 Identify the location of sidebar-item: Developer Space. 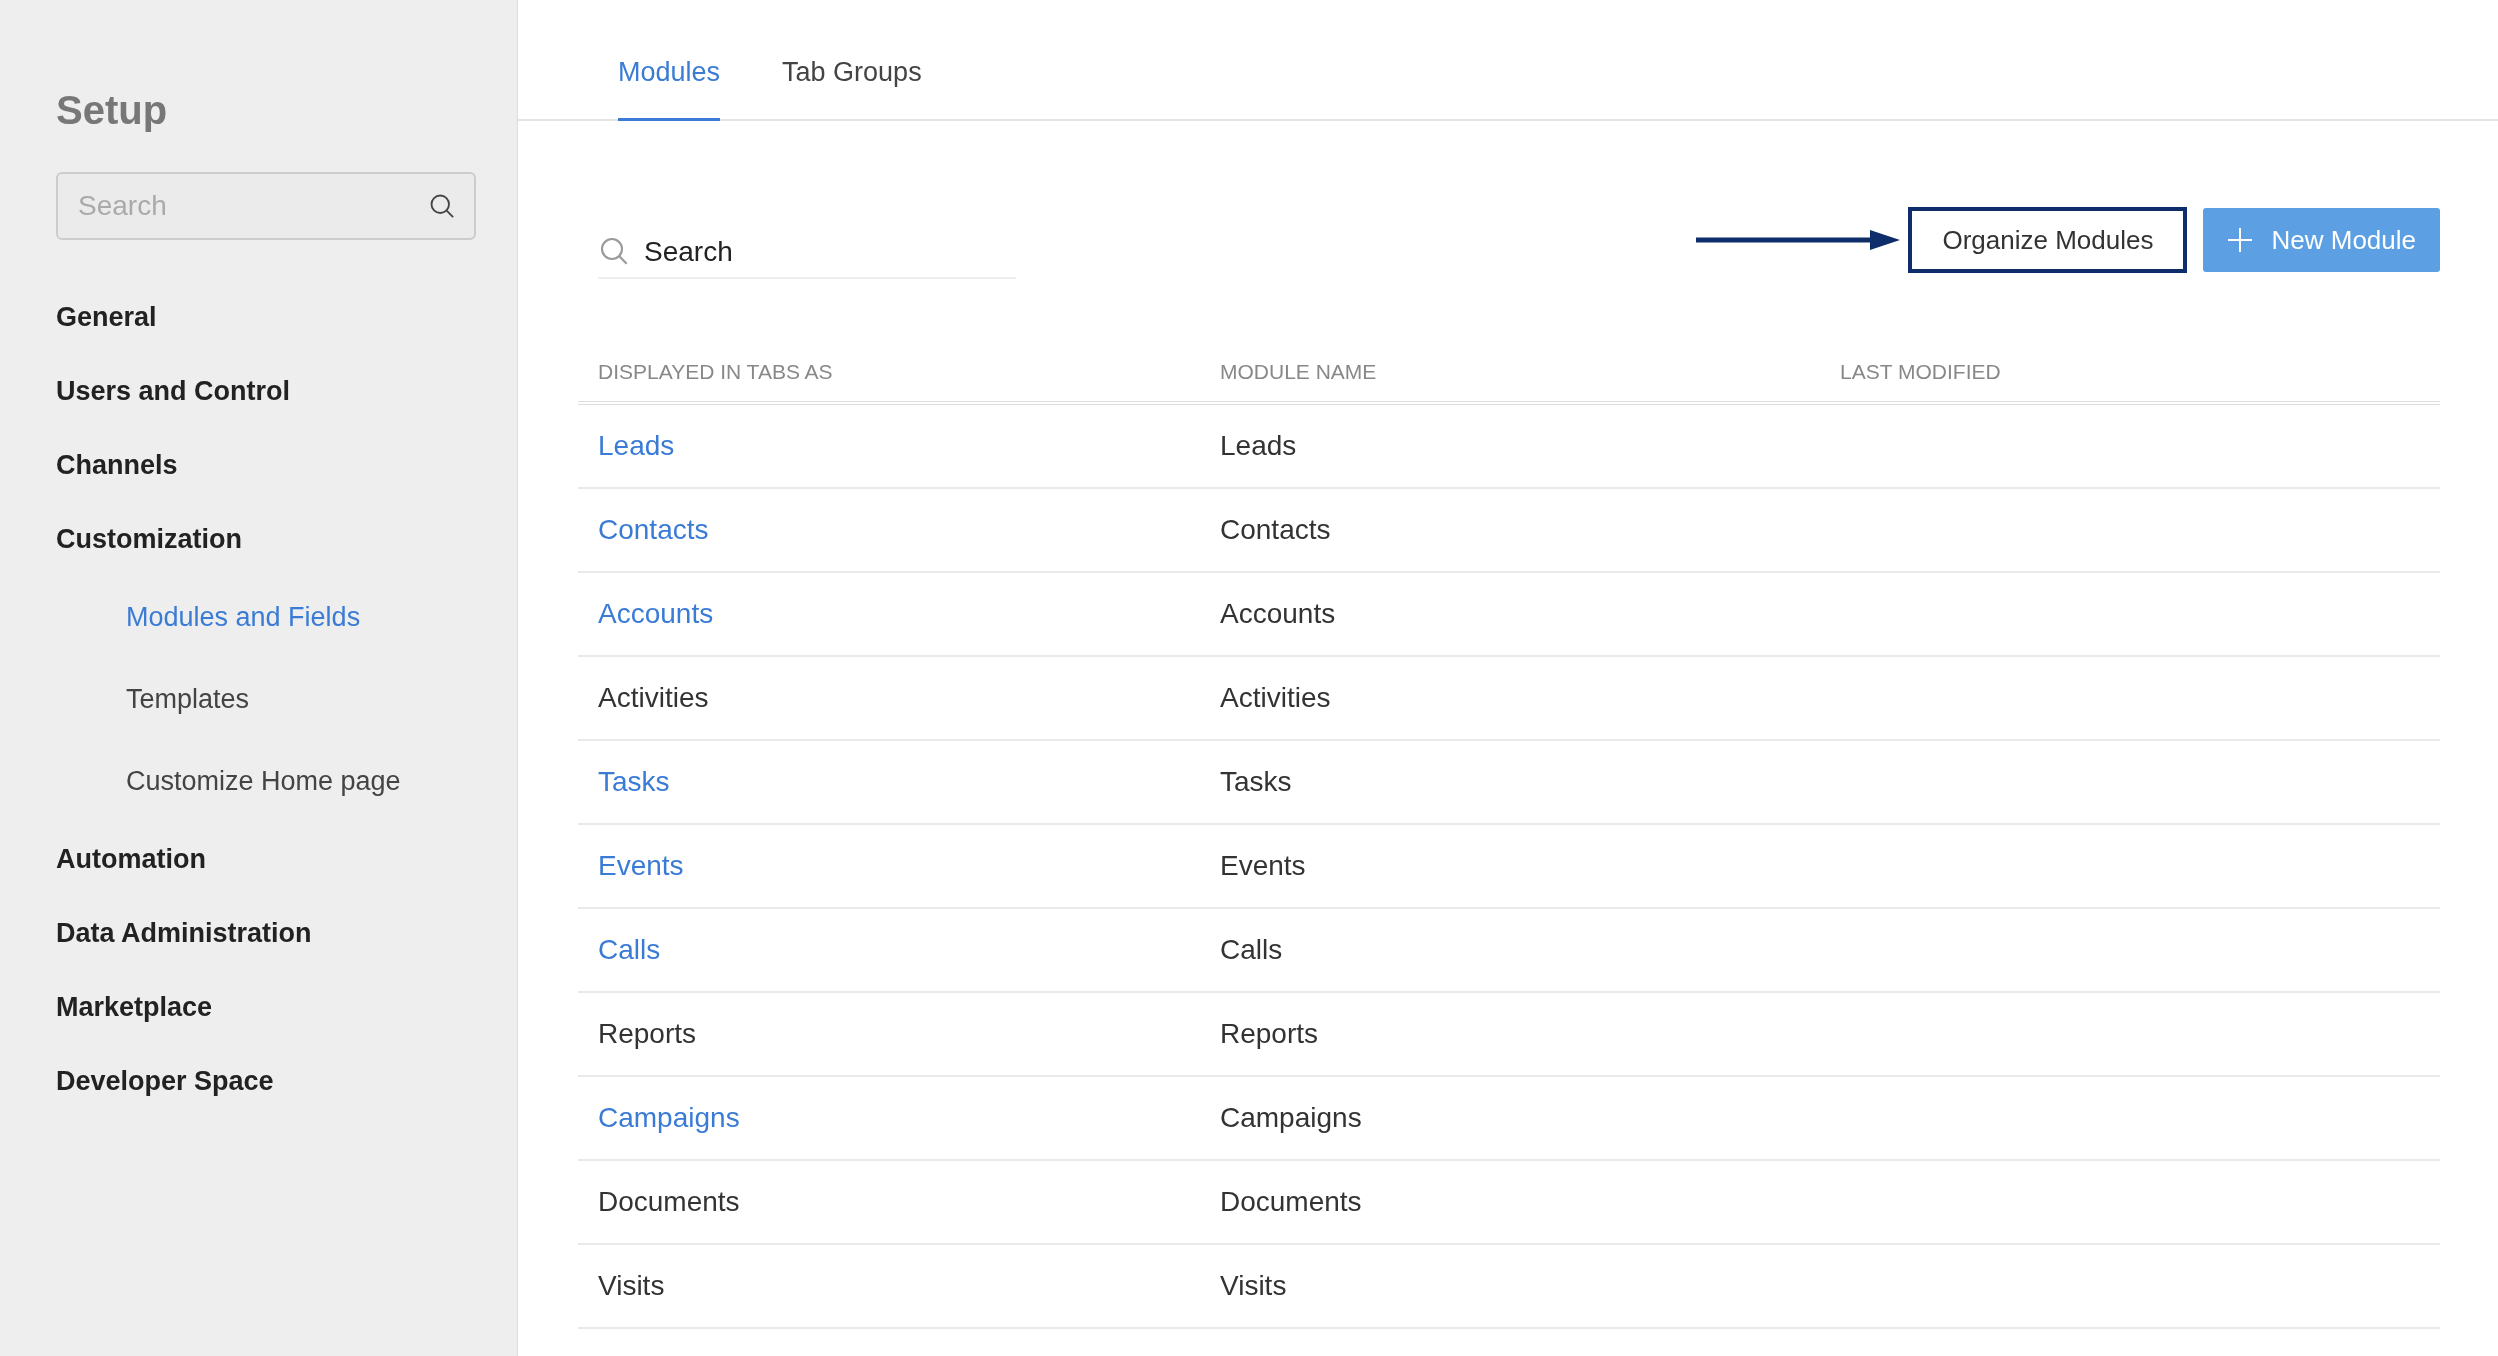
(165, 1081).